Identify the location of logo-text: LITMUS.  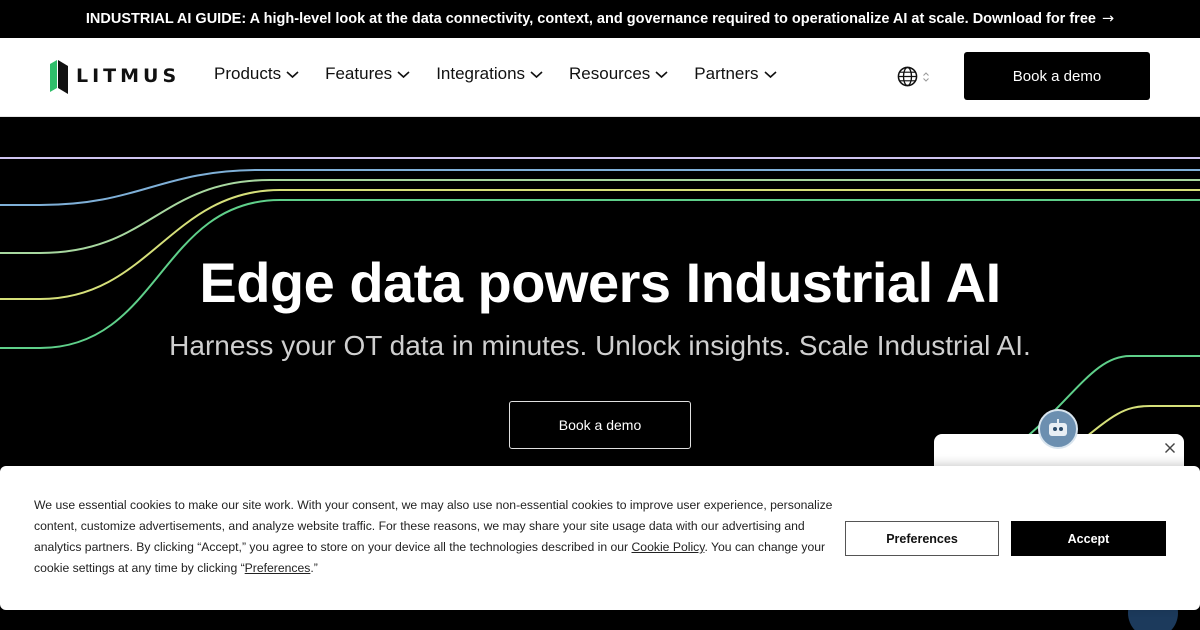
(128, 76).